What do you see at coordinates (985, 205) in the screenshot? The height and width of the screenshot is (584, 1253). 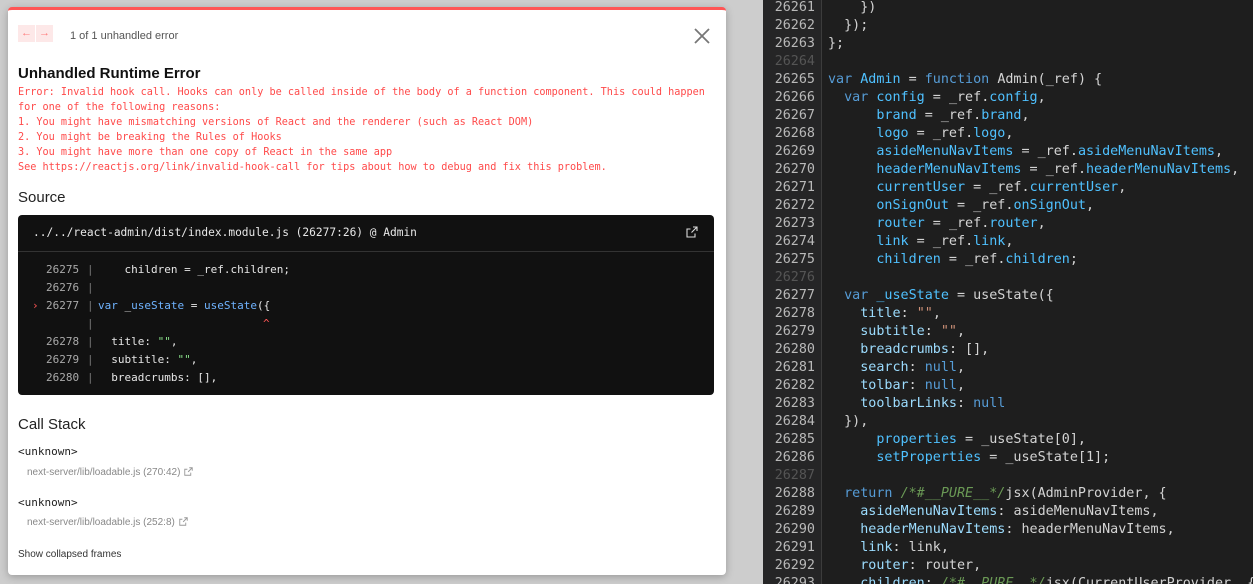 I see `line-code: onSignOut = _ref.onSignOut,` at bounding box center [985, 205].